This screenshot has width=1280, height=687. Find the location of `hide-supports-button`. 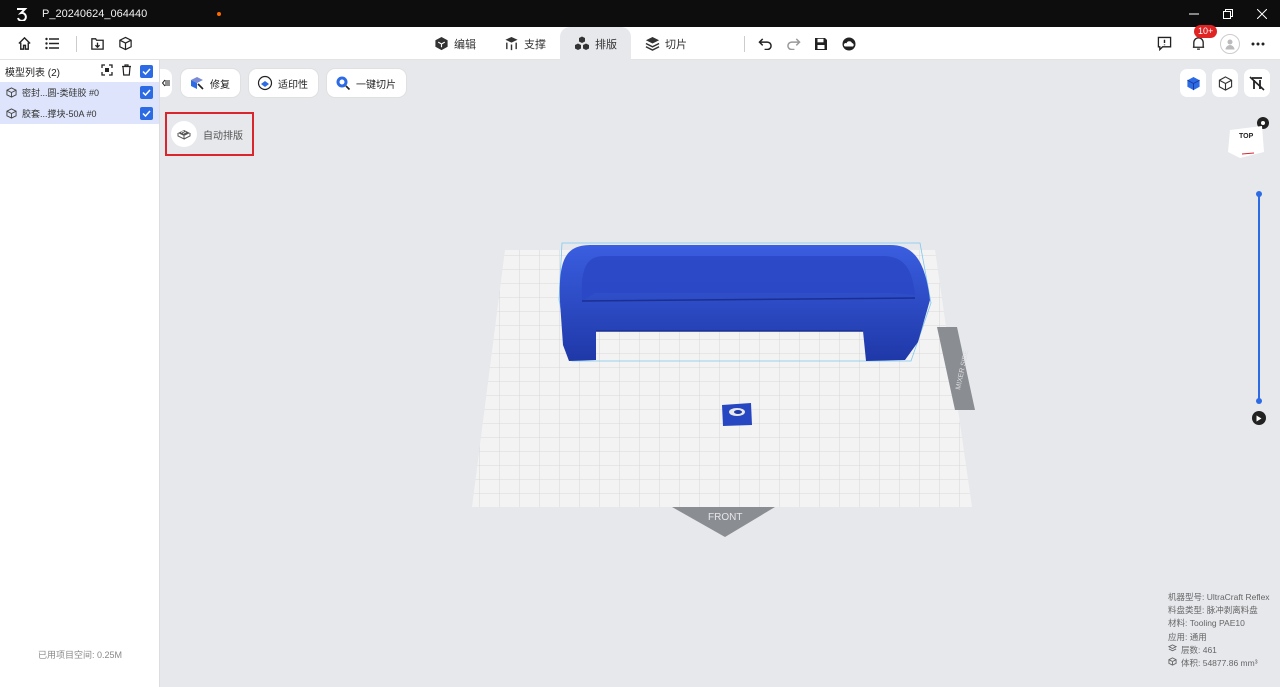

hide-supports-button is located at coordinates (1257, 83).